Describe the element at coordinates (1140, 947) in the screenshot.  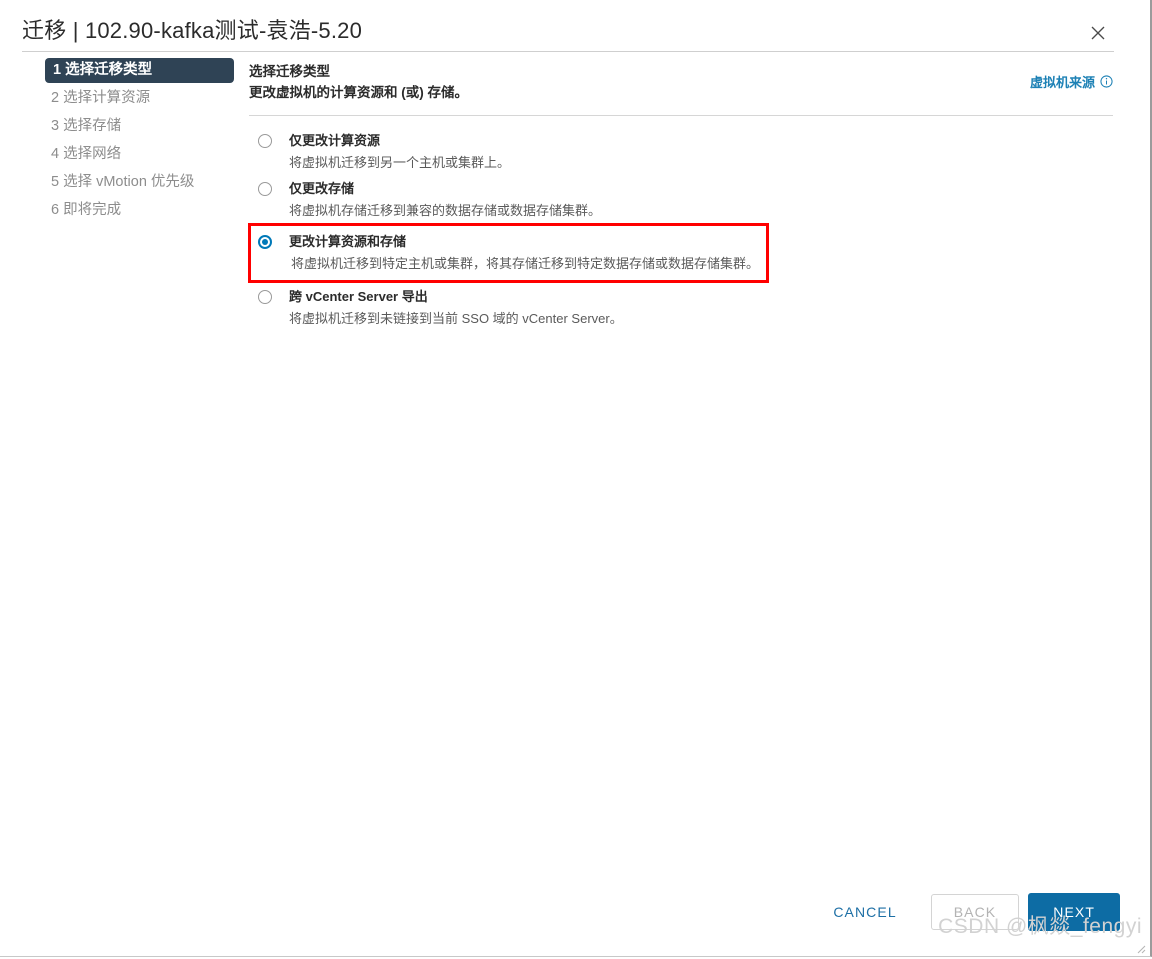
I see `resize-grip-icon` at that location.